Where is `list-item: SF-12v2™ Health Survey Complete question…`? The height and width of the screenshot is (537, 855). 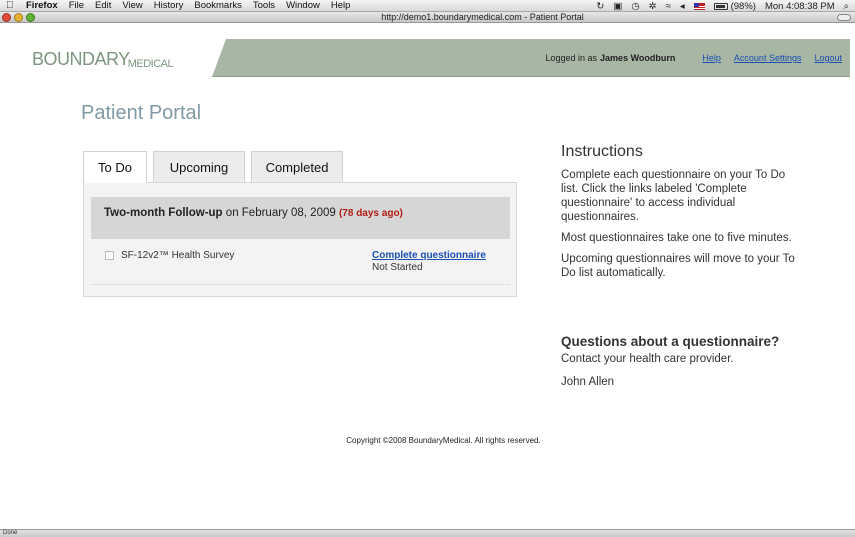
list-item: SF-12v2™ Health Survey Complete question… is located at coordinates (300, 264).